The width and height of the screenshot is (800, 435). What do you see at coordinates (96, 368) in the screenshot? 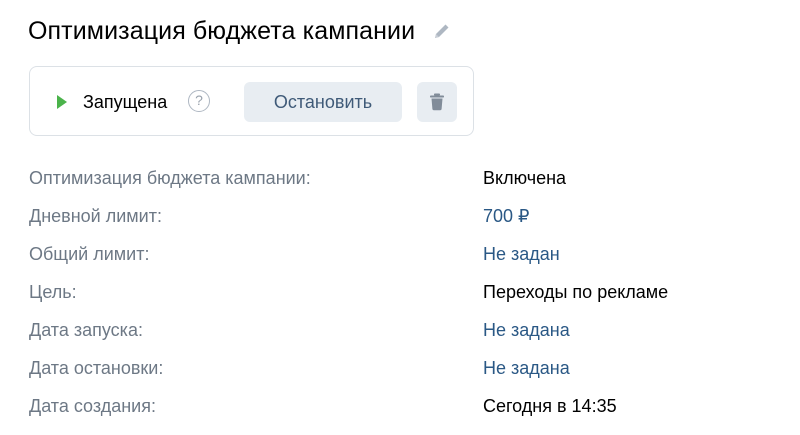
I see `detail-label: Дата остановки:` at bounding box center [96, 368].